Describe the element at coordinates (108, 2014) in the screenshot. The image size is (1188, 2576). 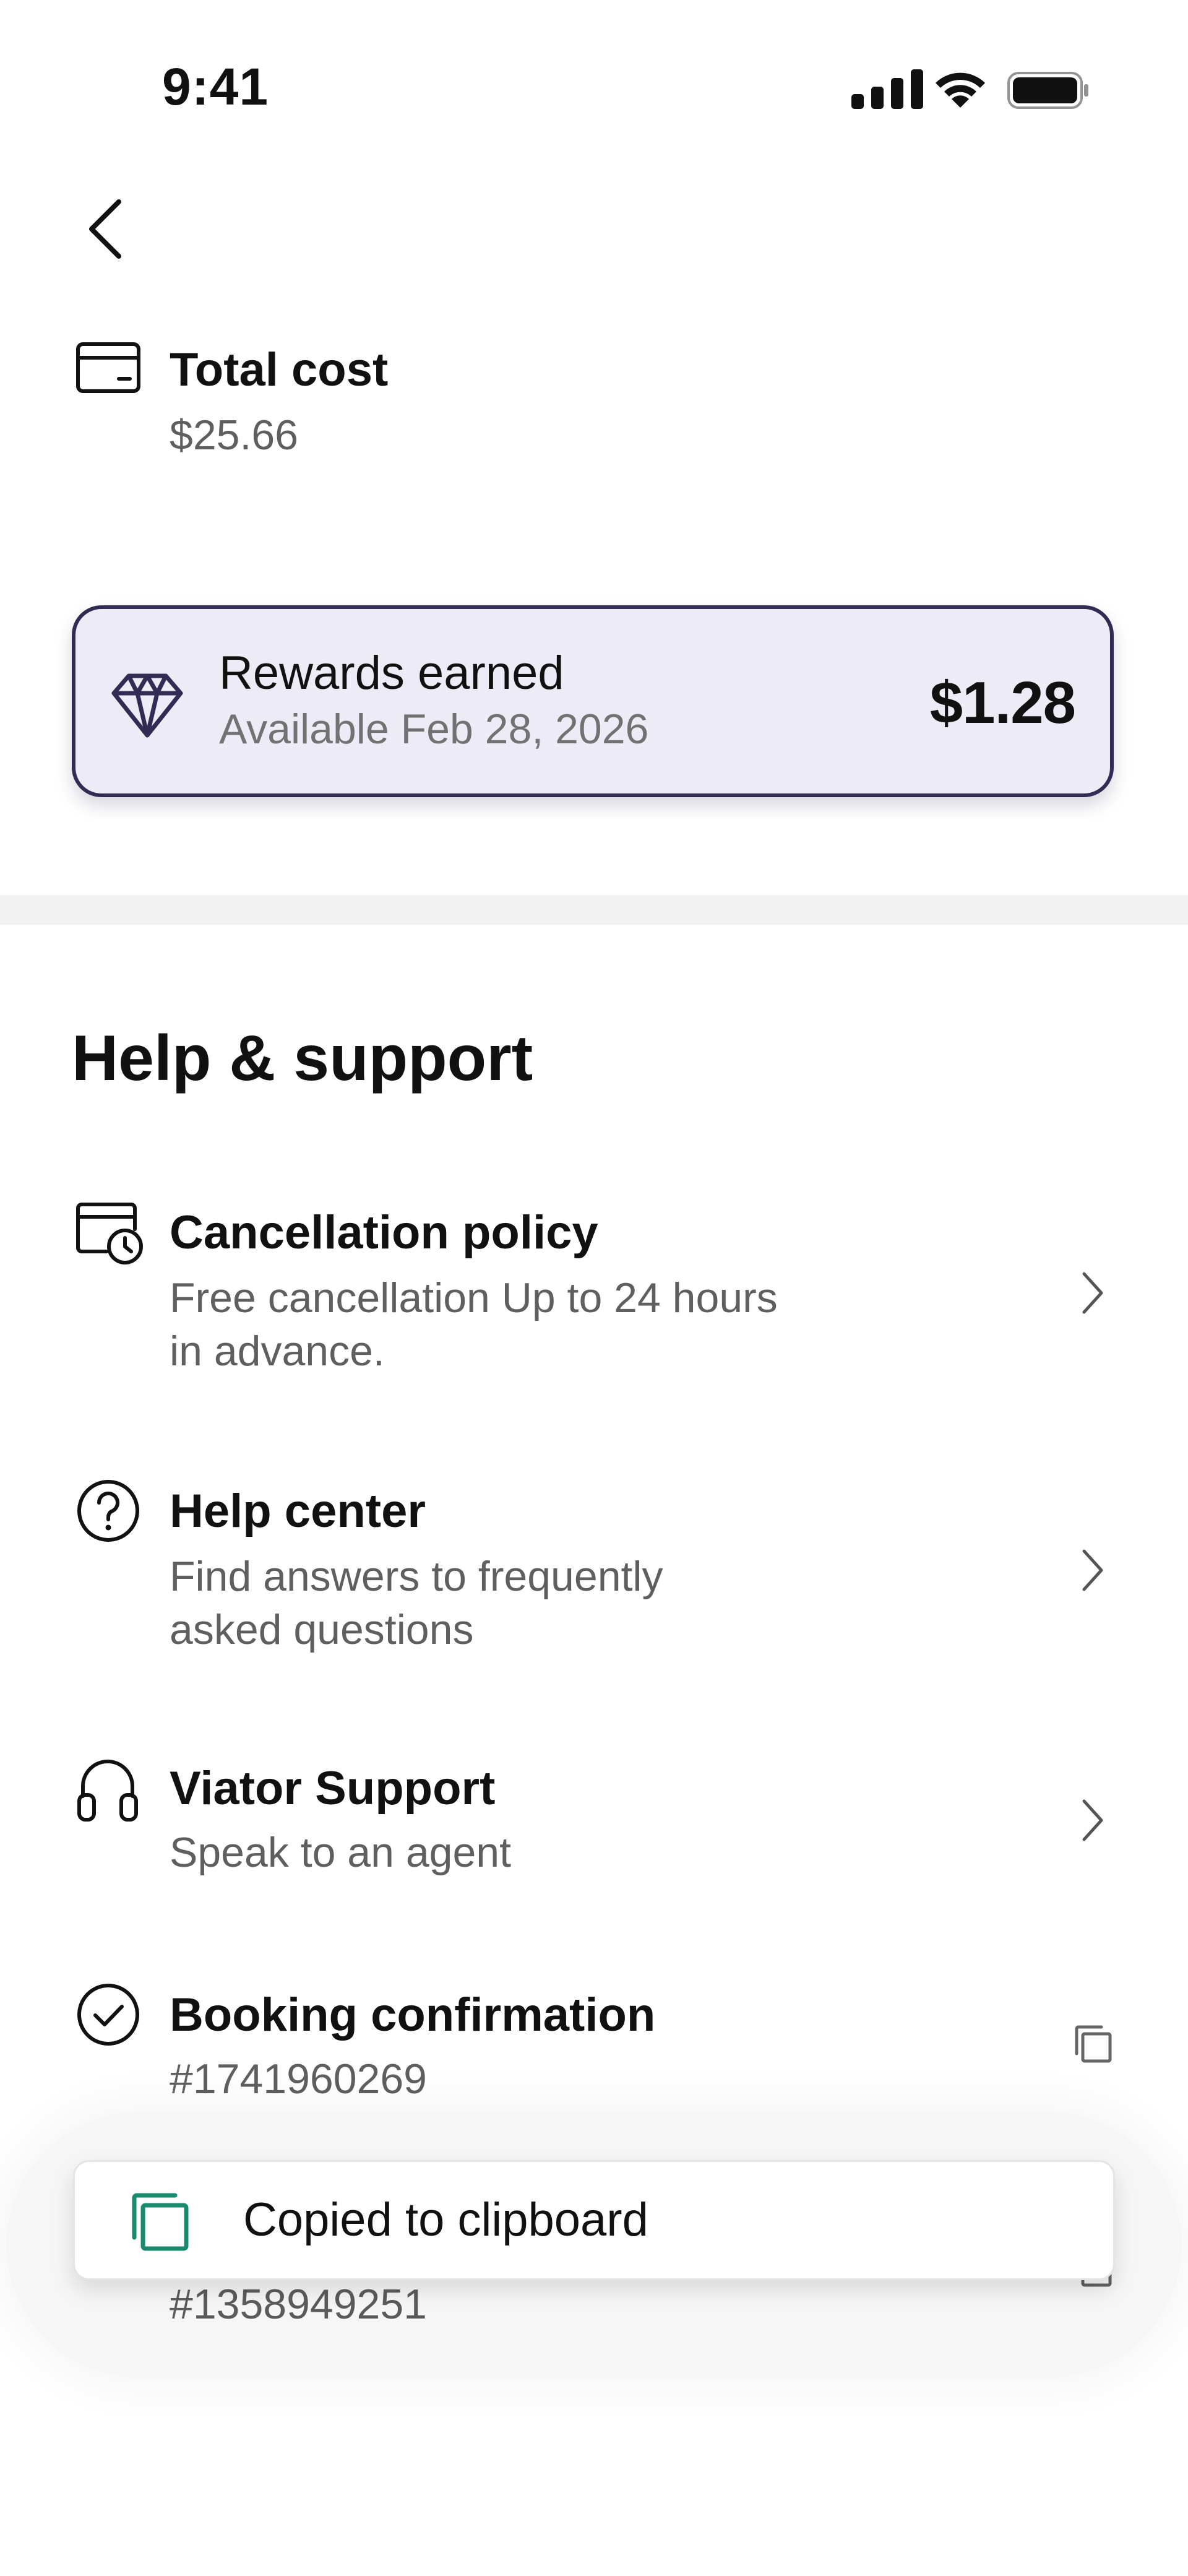
I see `check-circle-icon` at that location.